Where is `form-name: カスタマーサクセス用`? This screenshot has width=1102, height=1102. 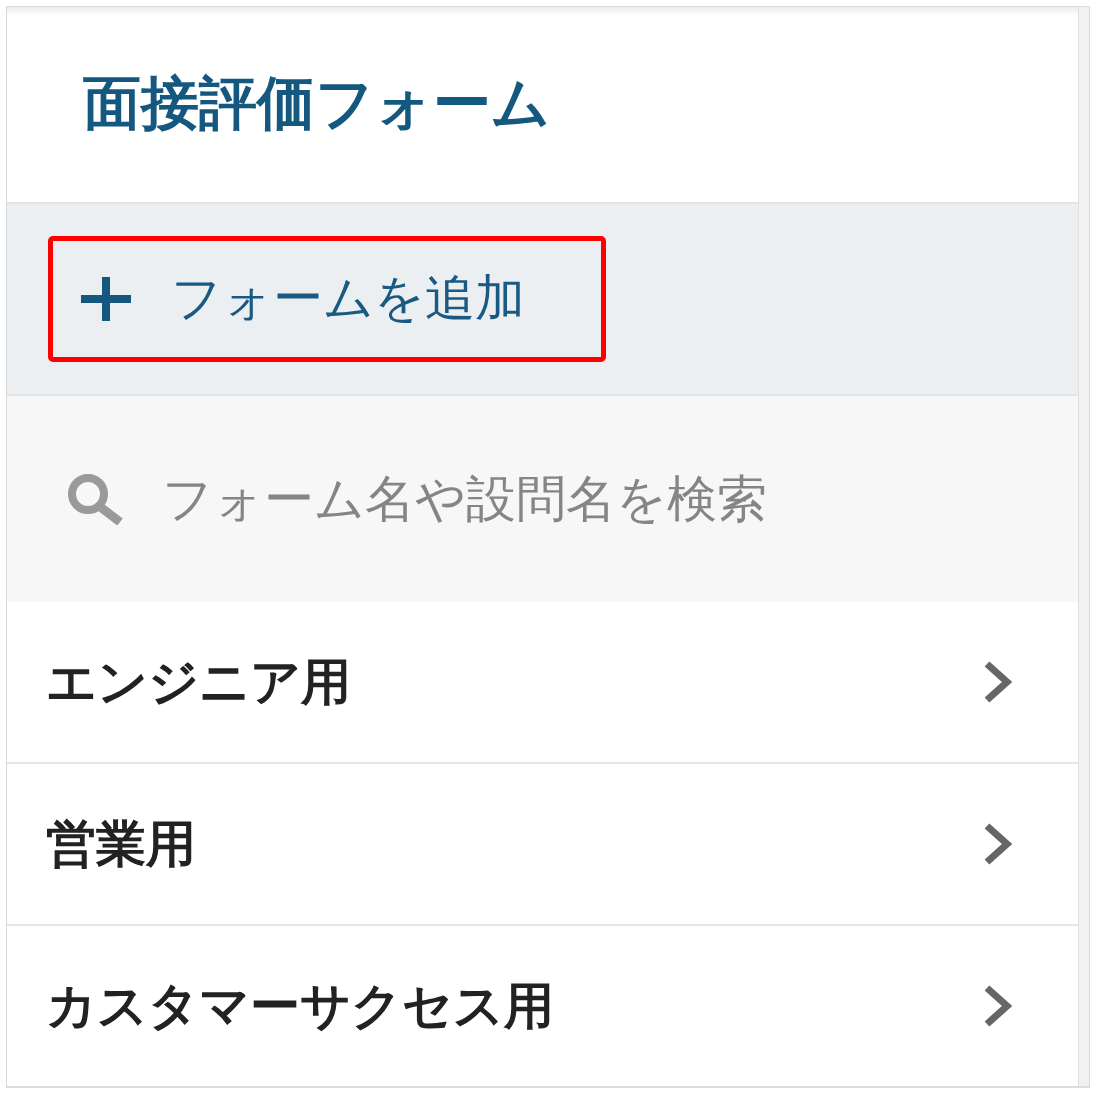
form-name: カスタマーサクセス用 is located at coordinates (300, 1006).